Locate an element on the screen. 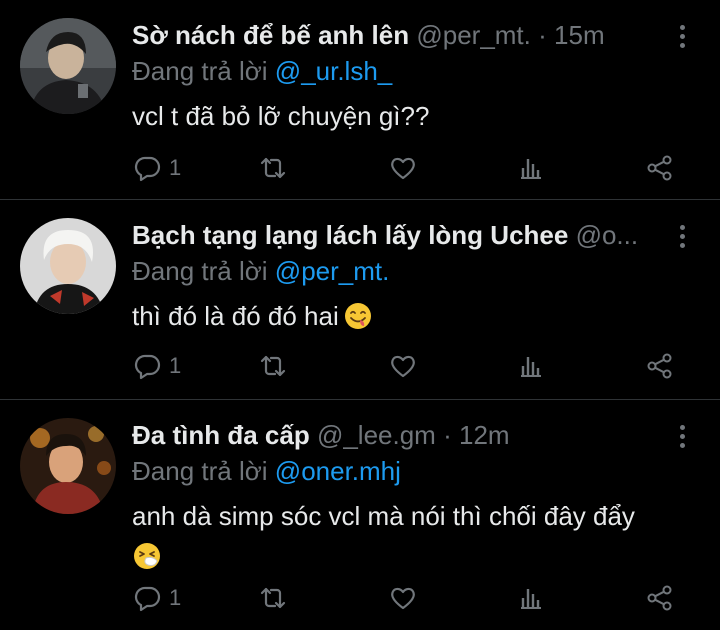 Image resolution: width=720 pixels, height=630 pixels. display-name: Sờ nách để bế anh lên is located at coordinates (270, 35).